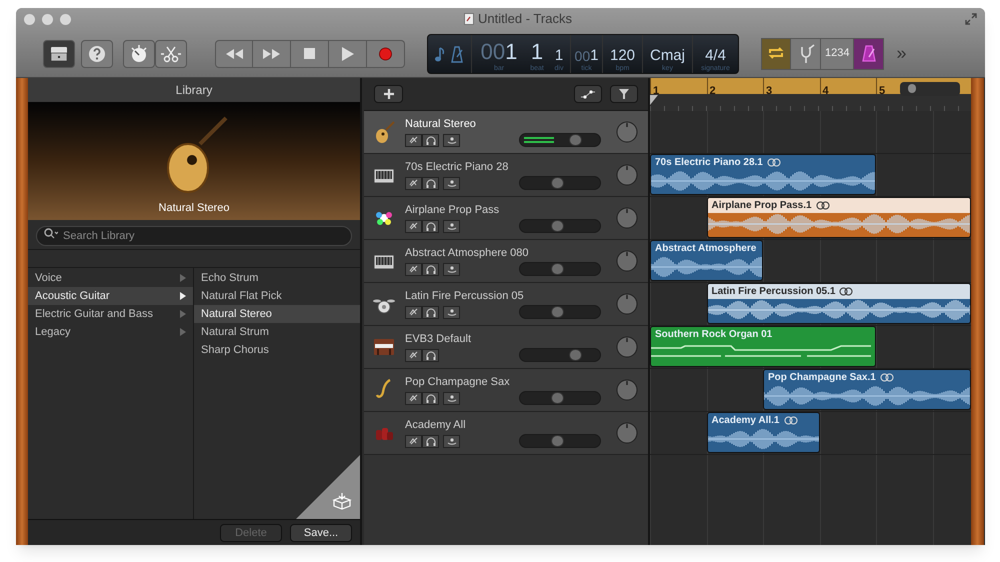 The width and height of the screenshot is (1000, 562). I want to click on region: Pop Champagne Sax.1, so click(867, 389).